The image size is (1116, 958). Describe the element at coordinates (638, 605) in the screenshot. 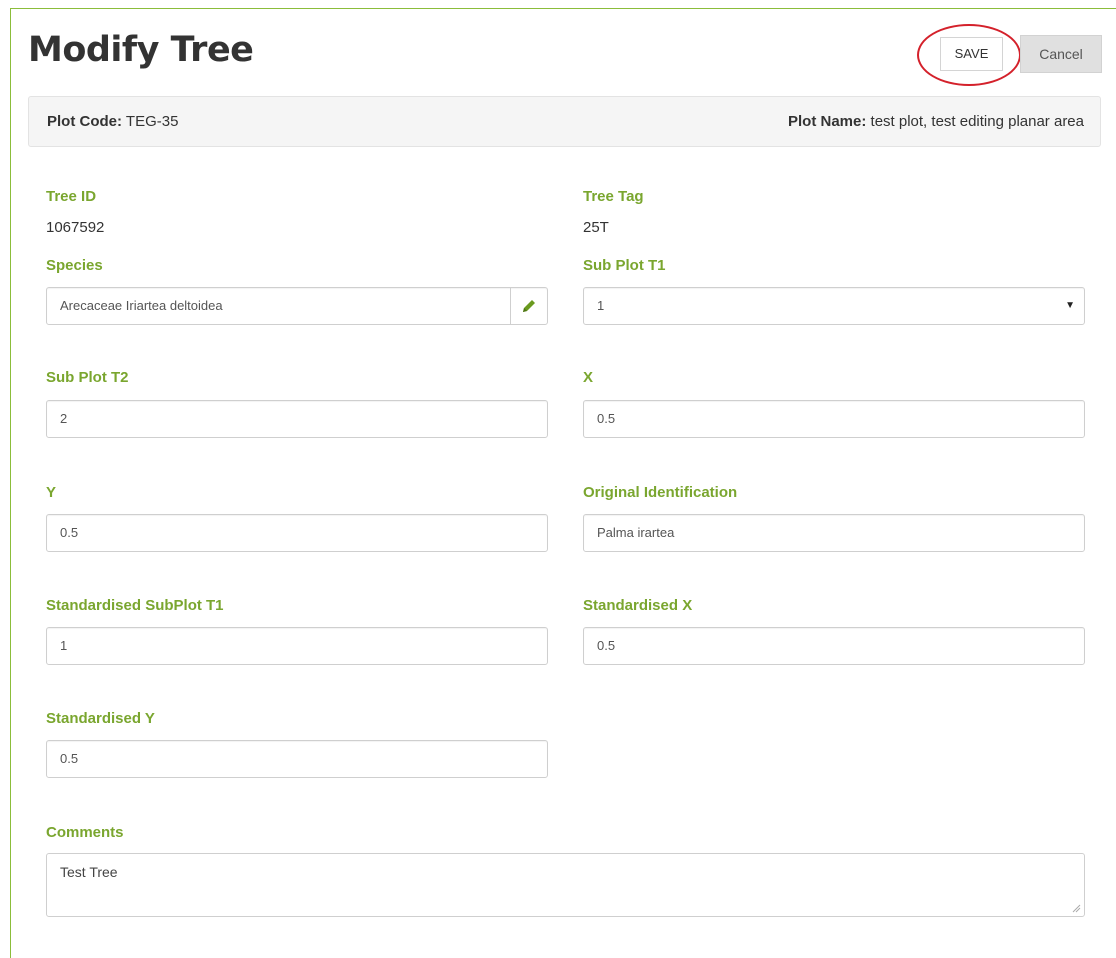

I see `standardised-x-label: Standardised X` at that location.